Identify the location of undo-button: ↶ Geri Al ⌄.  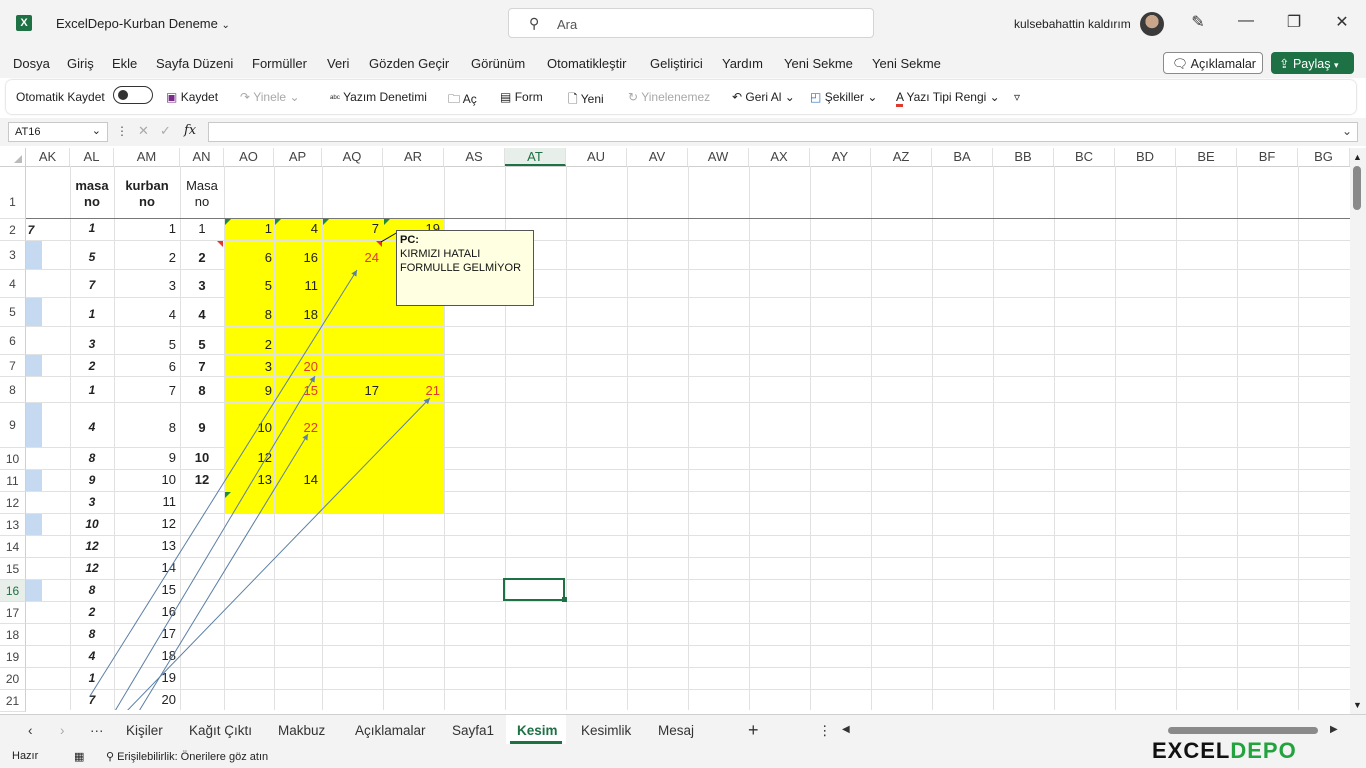
(763, 97).